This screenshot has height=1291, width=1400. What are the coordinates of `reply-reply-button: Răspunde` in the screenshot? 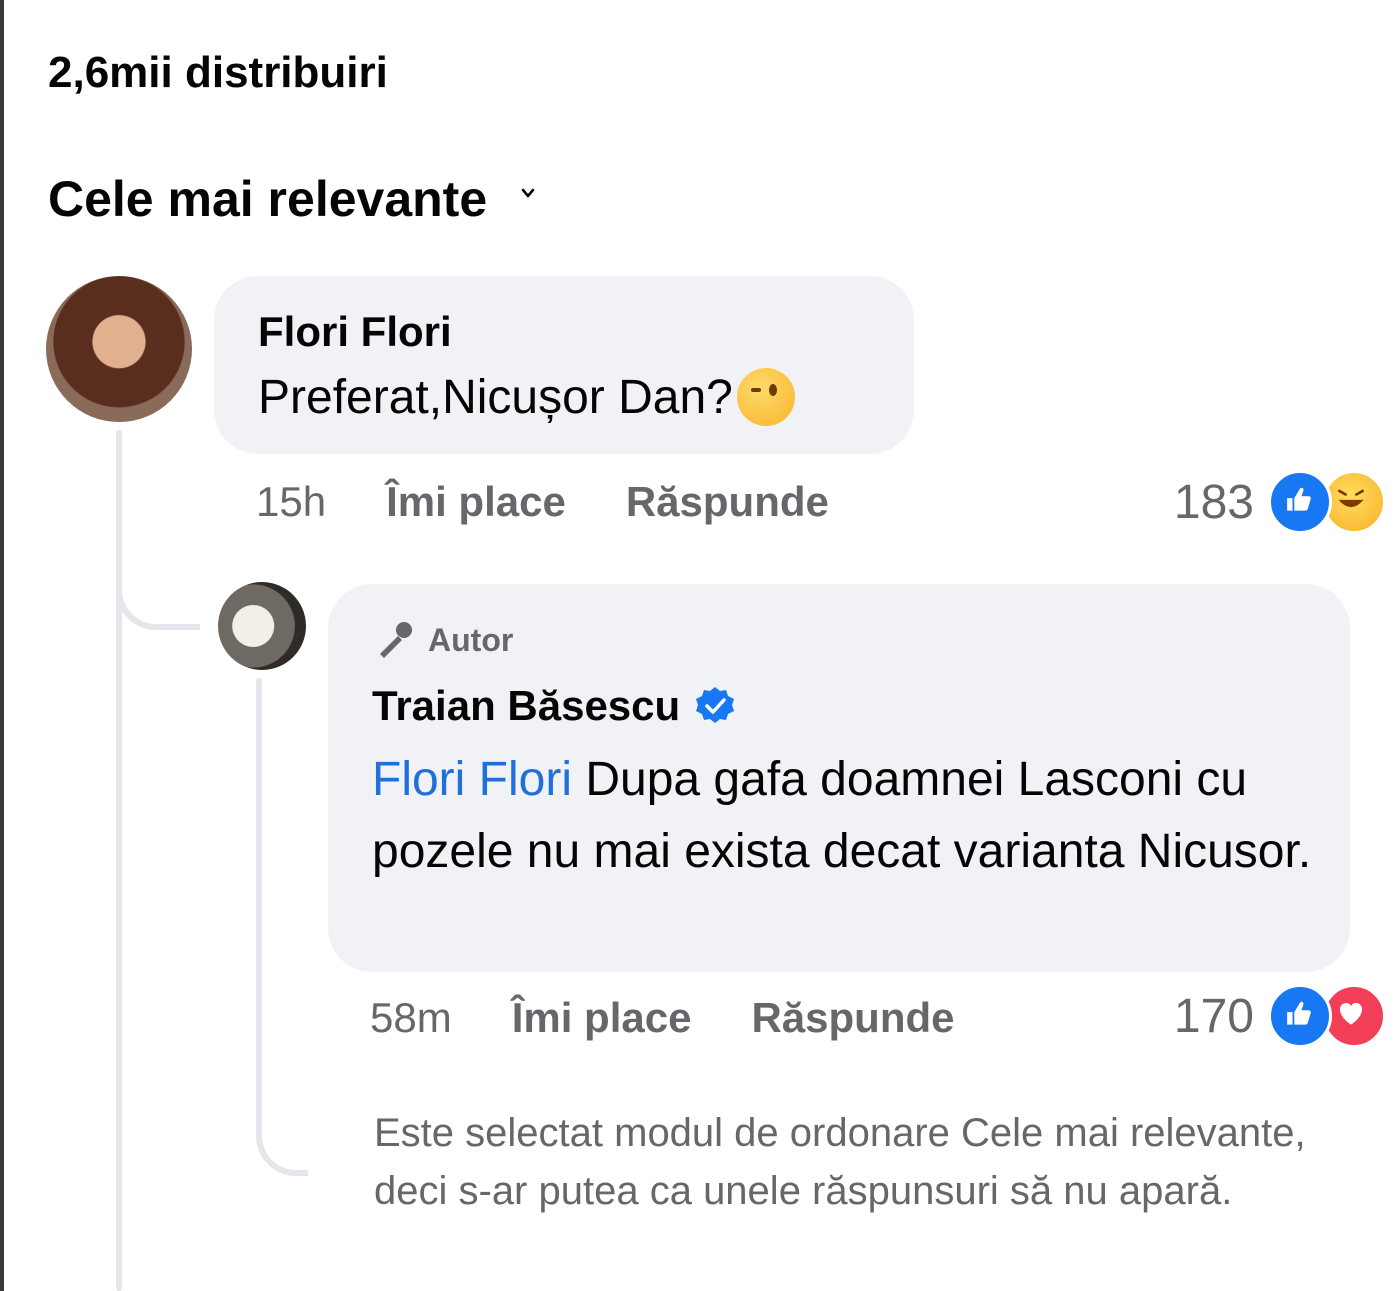 It's located at (852, 1018).